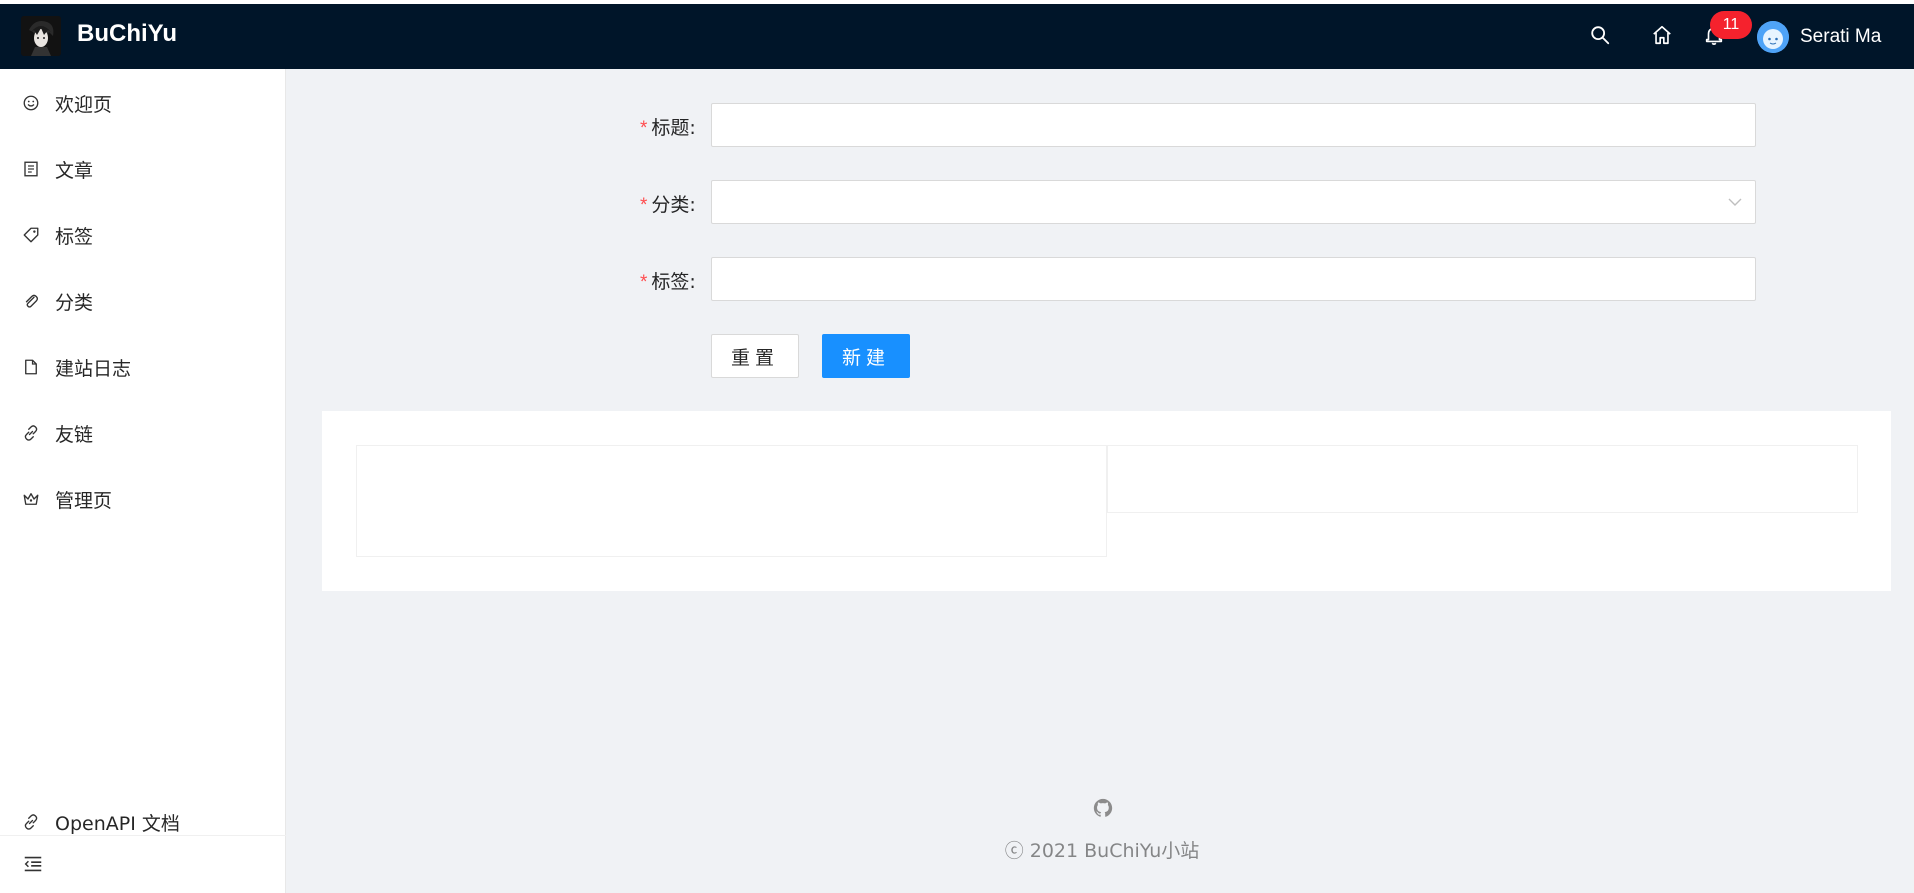  Describe the element at coordinates (668, 128) in the screenshot. I see `title-label: * 标题:` at that location.